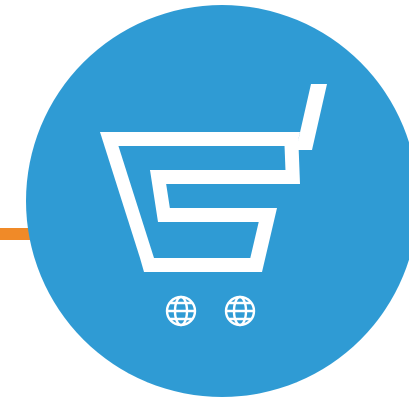 This screenshot has height=403, width=409. I want to click on cart-mid-bar, so click(213, 215).